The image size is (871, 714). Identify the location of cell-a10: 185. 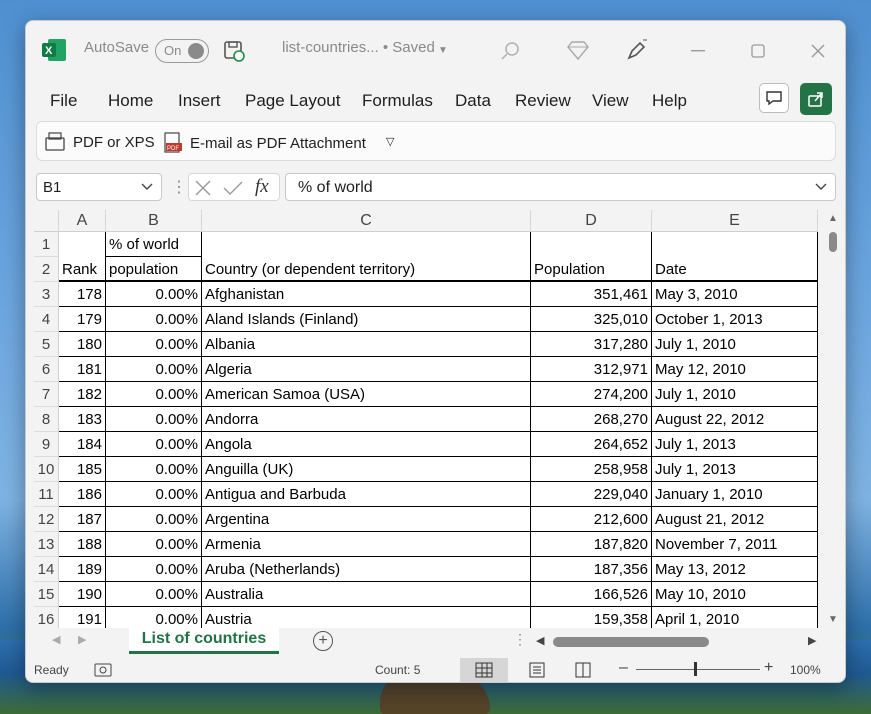
(82, 469).